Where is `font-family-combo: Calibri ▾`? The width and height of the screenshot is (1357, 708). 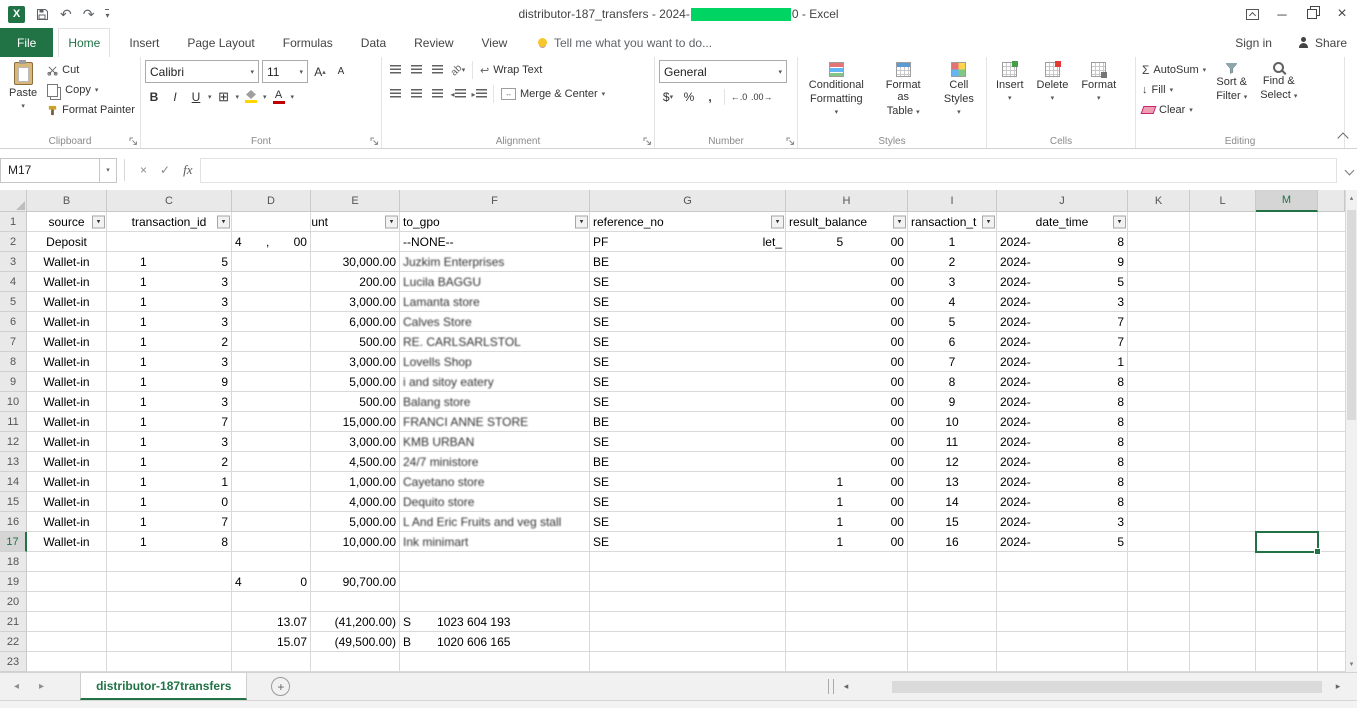
font-family-combo: Calibri ▾ is located at coordinates (202, 71).